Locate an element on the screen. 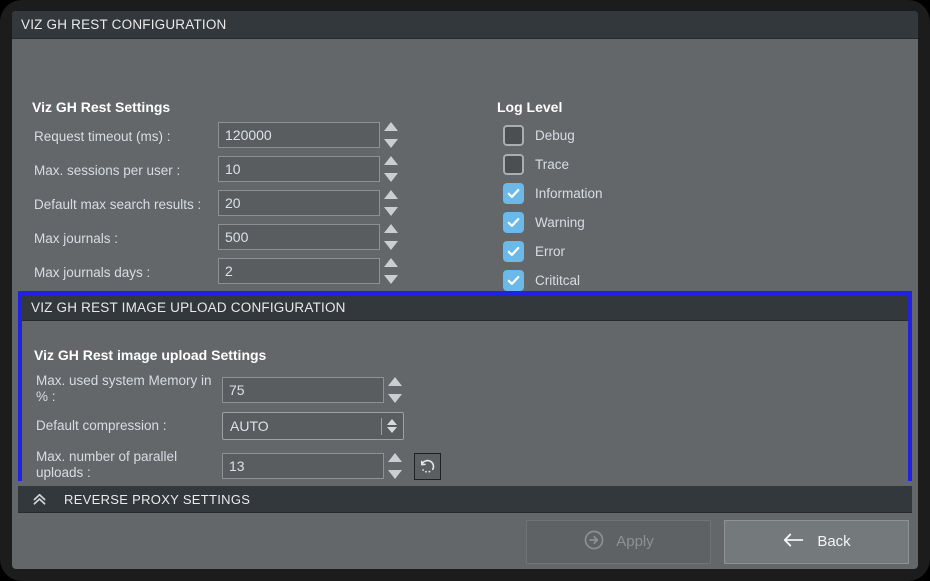 The width and height of the screenshot is (930, 581). max-journals-days-label: Max journals days : is located at coordinates (92, 272).